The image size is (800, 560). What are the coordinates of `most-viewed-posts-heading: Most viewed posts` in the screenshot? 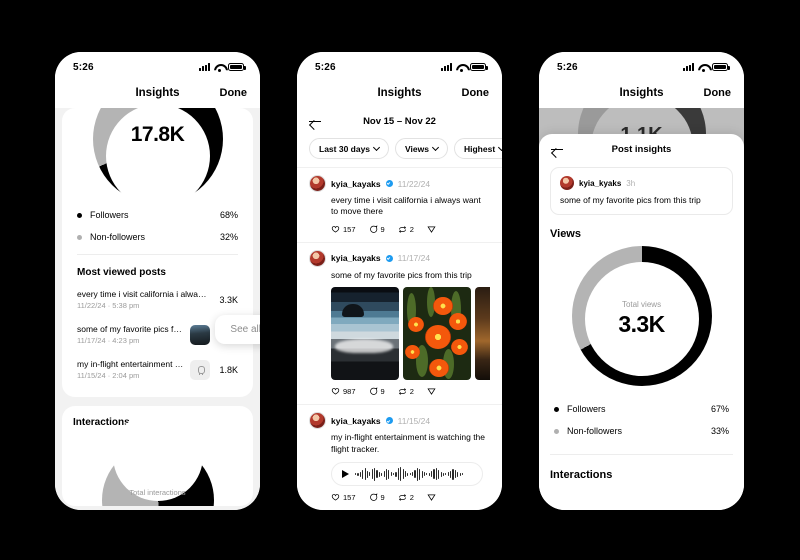 It's located at (121, 272).